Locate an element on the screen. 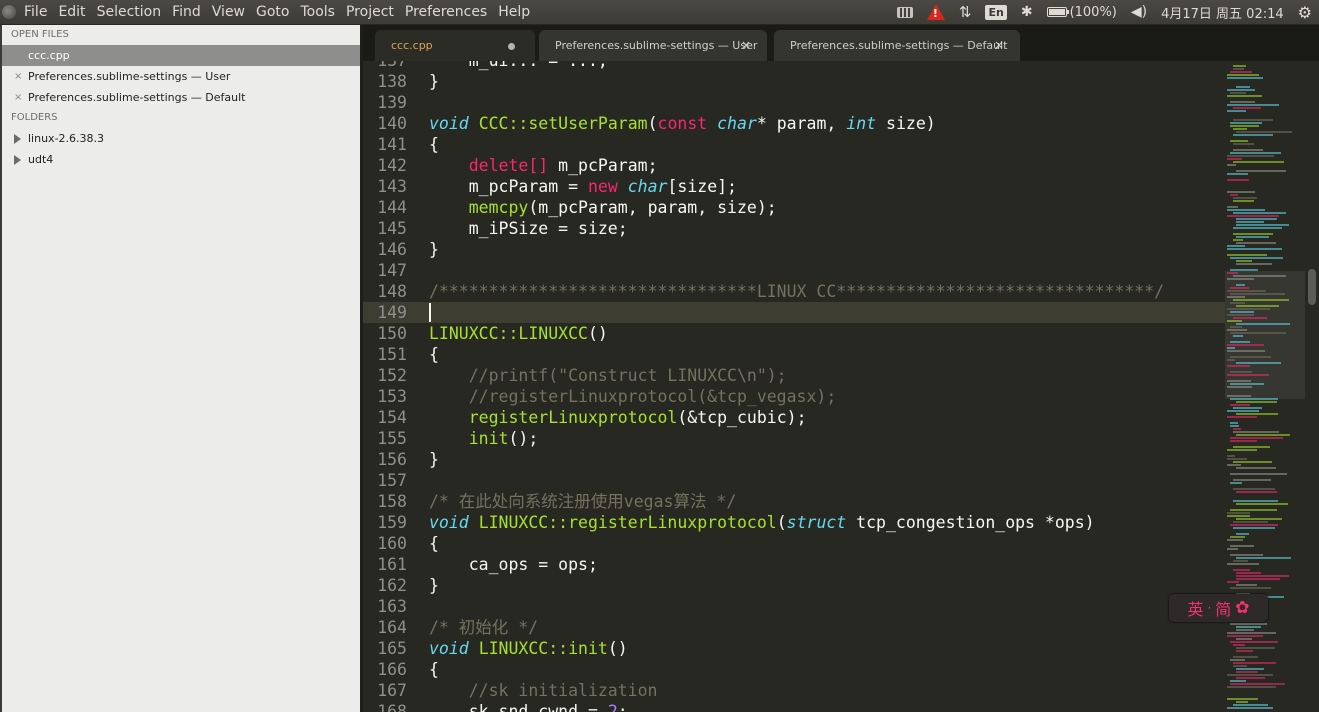 Image resolution: width=1319 pixels, height=712 pixels. code-line: 160 { is located at coordinates (794, 543).